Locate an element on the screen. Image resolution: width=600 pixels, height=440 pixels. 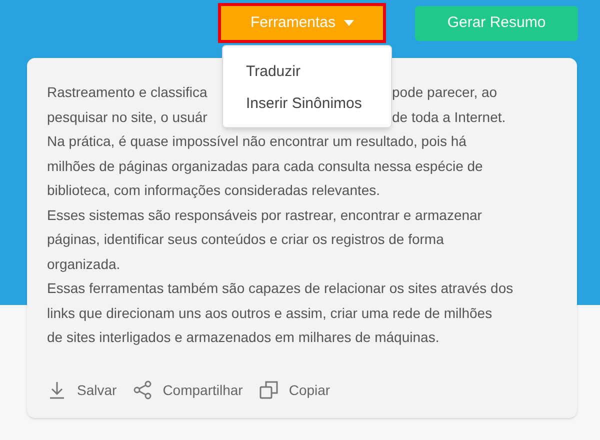
paragraph-text-fragment: pode parecer, ao is located at coordinates (445, 92).